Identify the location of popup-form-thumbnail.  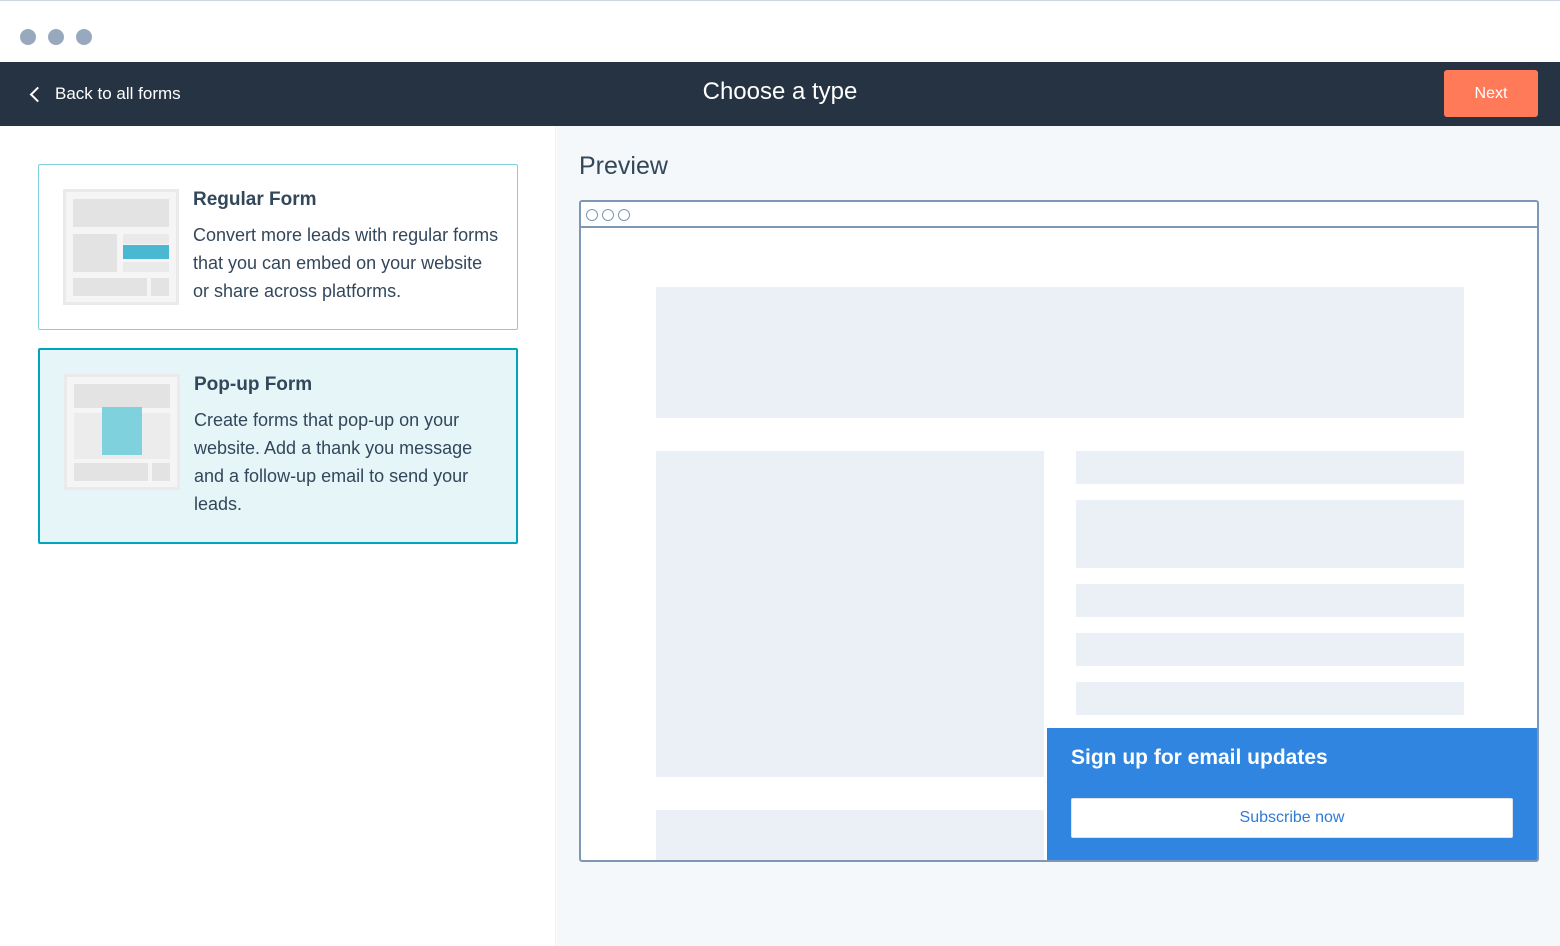
(122, 432).